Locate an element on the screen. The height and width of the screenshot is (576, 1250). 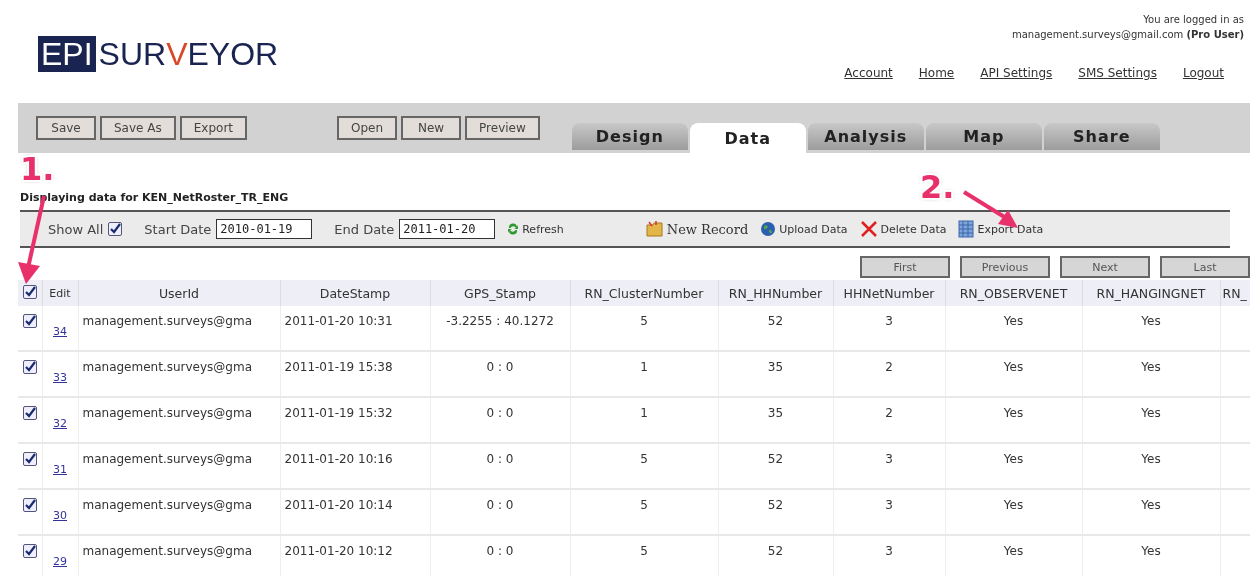
table-cell: 2011-01-19 15:32 is located at coordinates (338, 413).